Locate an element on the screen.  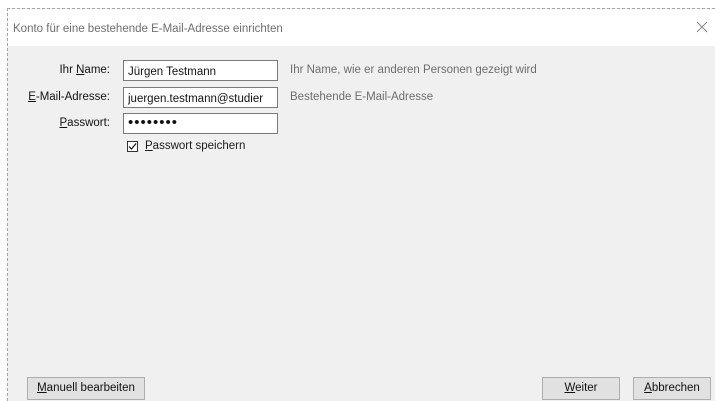
password-label-text: asswort: is located at coordinates (88, 123).